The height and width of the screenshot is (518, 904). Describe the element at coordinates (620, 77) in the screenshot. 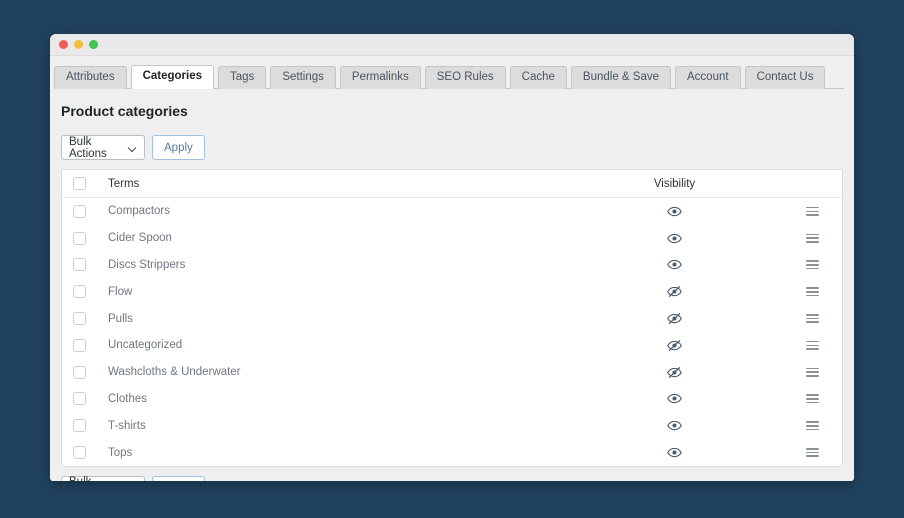

I see `tab-bundle-save: Bundle & Save` at that location.